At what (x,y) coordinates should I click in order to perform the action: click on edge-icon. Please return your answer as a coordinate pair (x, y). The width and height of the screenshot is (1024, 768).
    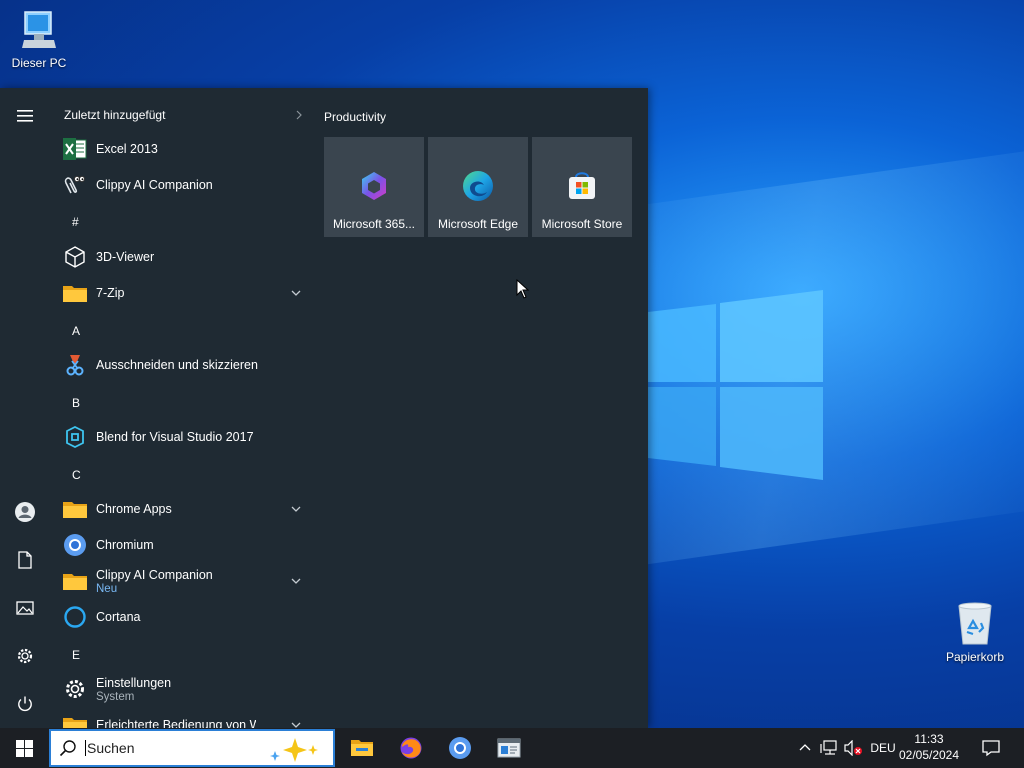
    Looking at the image, I should click on (478, 186).